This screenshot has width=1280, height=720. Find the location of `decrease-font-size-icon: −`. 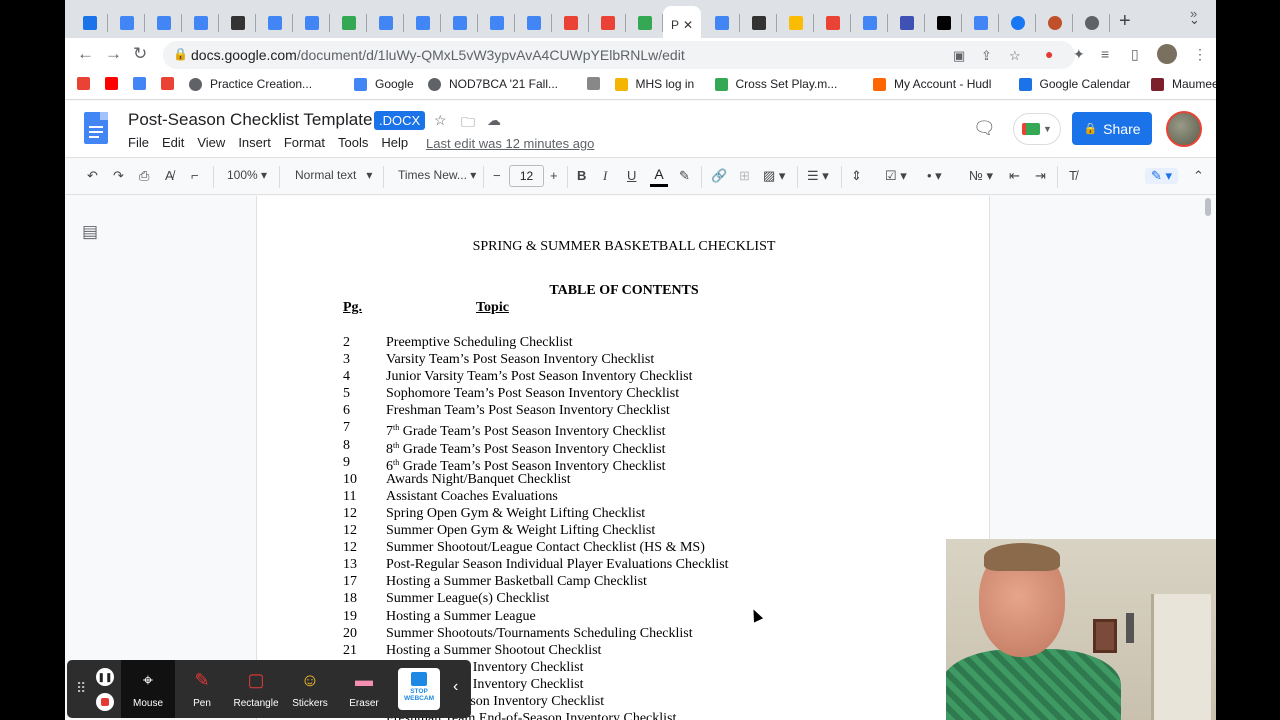

decrease-font-size-icon: − is located at coordinates (497, 175).